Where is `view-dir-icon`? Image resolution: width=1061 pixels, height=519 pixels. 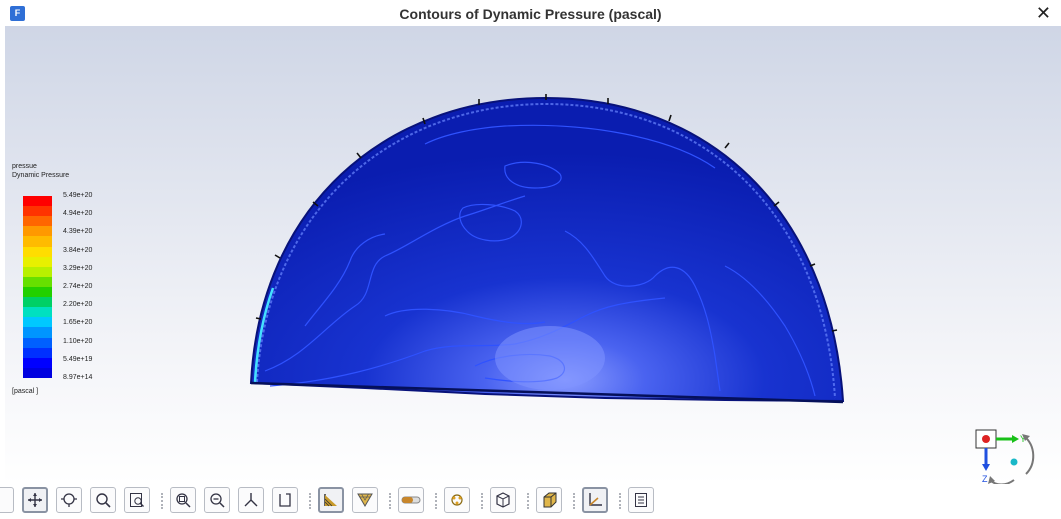 view-dir-icon is located at coordinates (285, 500).